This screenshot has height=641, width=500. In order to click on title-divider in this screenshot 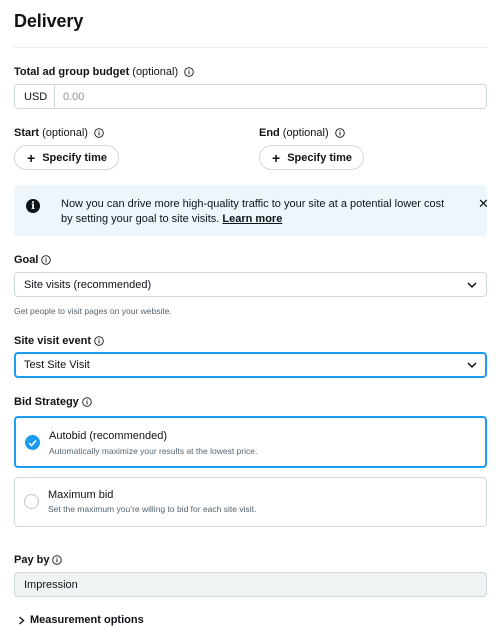, I will do `click(250, 47)`.